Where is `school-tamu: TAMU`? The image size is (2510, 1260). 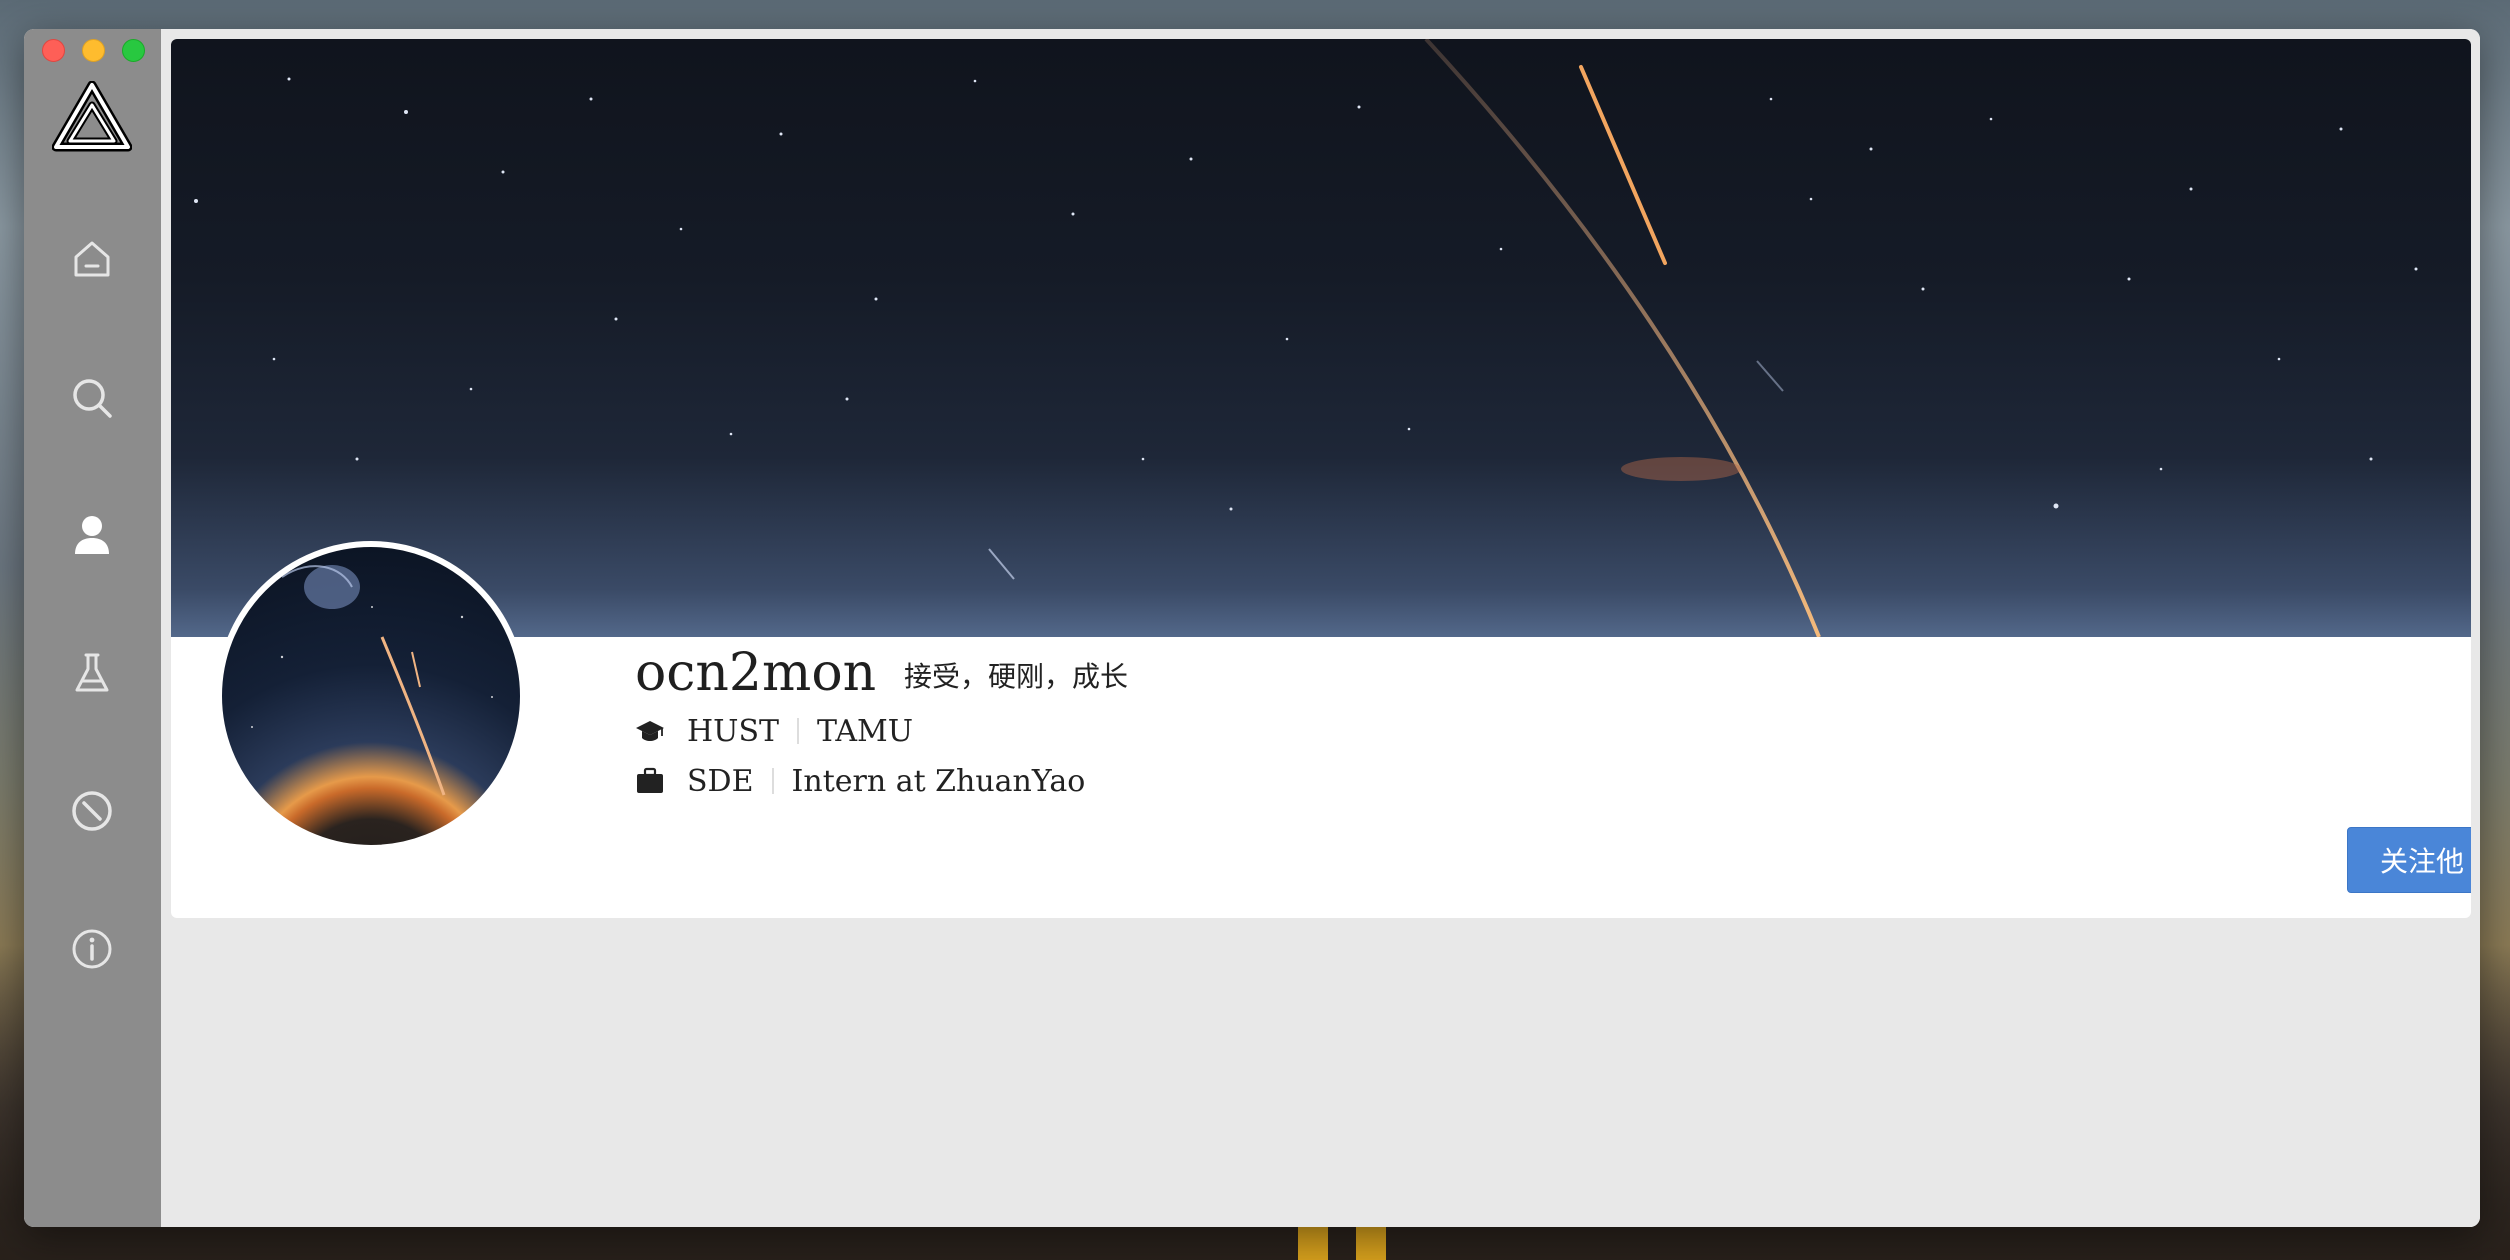
school-tamu: TAMU is located at coordinates (865, 731).